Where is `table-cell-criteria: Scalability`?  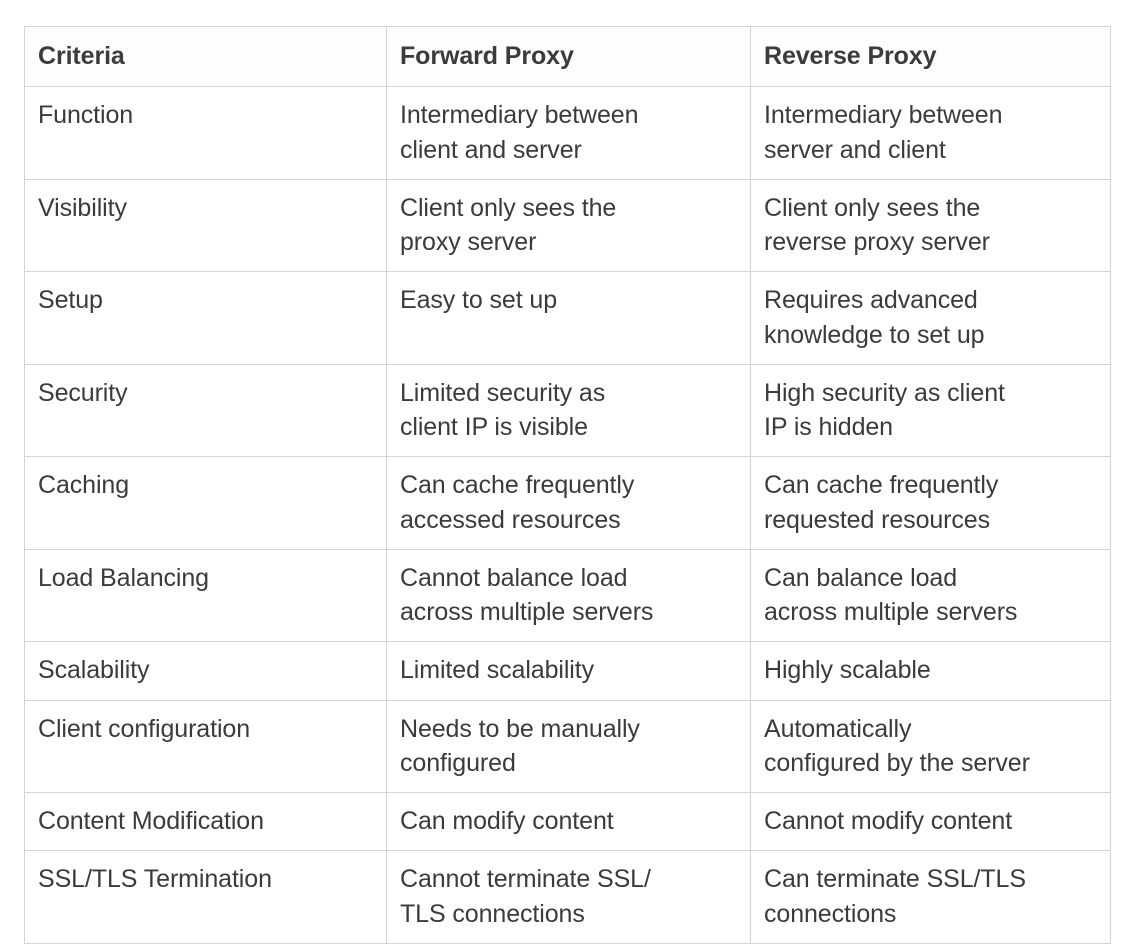 table-cell-criteria: Scalability is located at coordinates (205, 671).